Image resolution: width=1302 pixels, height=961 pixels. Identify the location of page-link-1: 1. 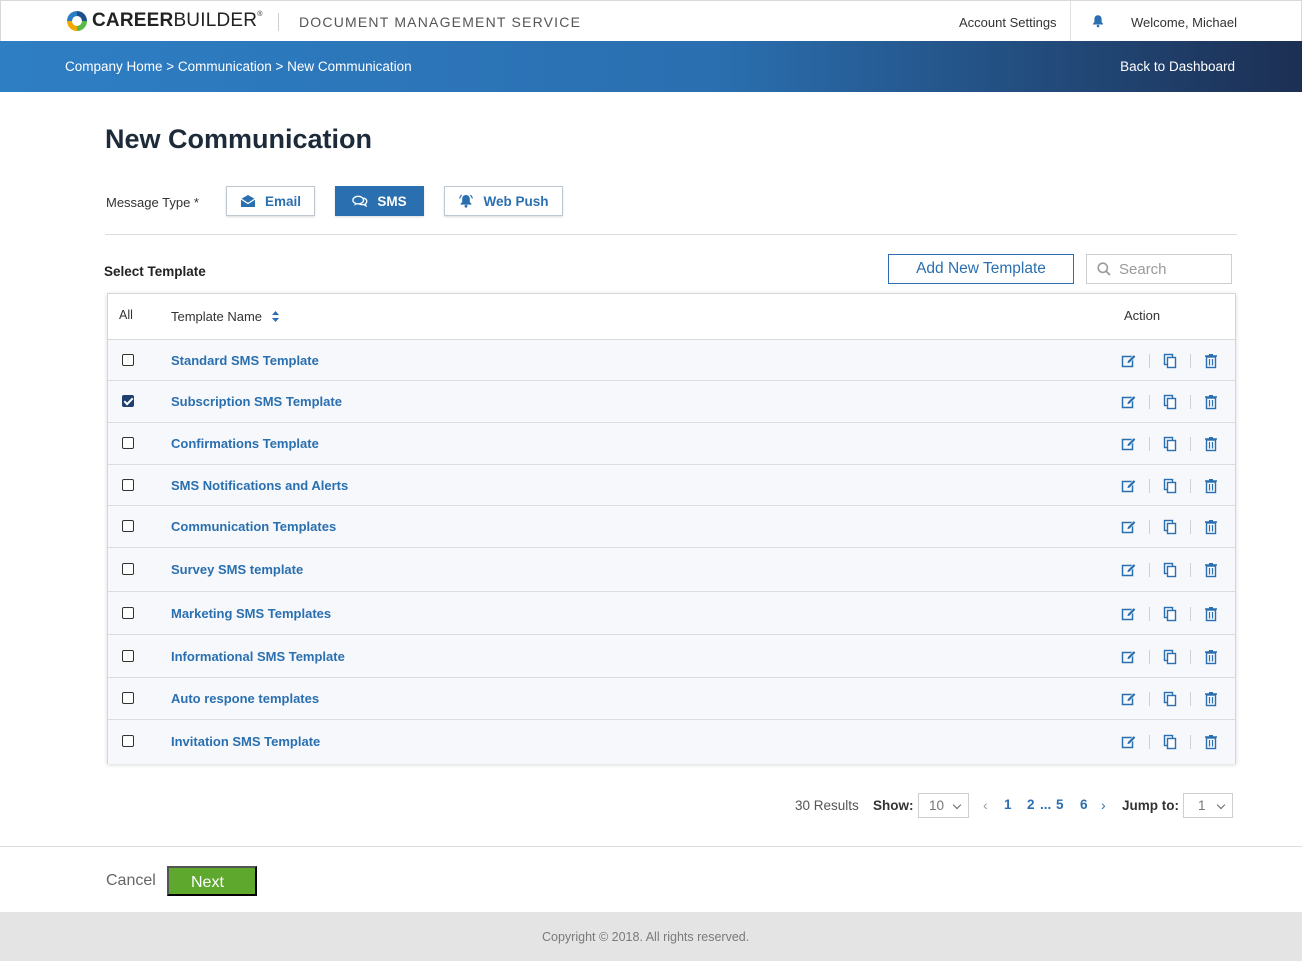
(1008, 804).